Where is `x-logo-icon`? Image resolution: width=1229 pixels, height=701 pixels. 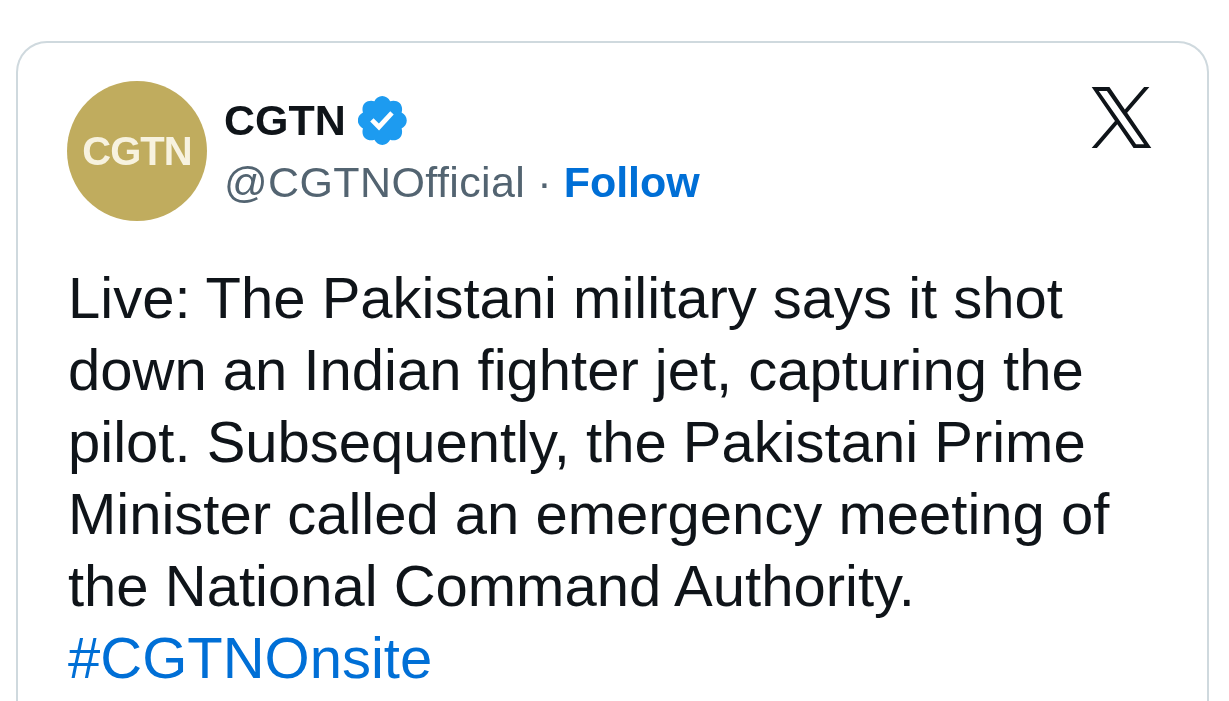 x-logo-icon is located at coordinates (1121, 117).